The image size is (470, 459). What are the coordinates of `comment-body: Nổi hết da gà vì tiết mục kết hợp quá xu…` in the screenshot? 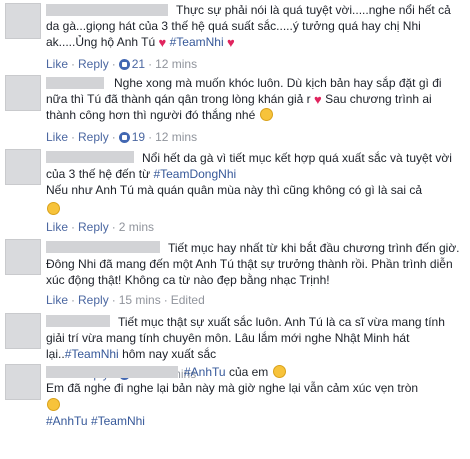 It's located at (249, 166).